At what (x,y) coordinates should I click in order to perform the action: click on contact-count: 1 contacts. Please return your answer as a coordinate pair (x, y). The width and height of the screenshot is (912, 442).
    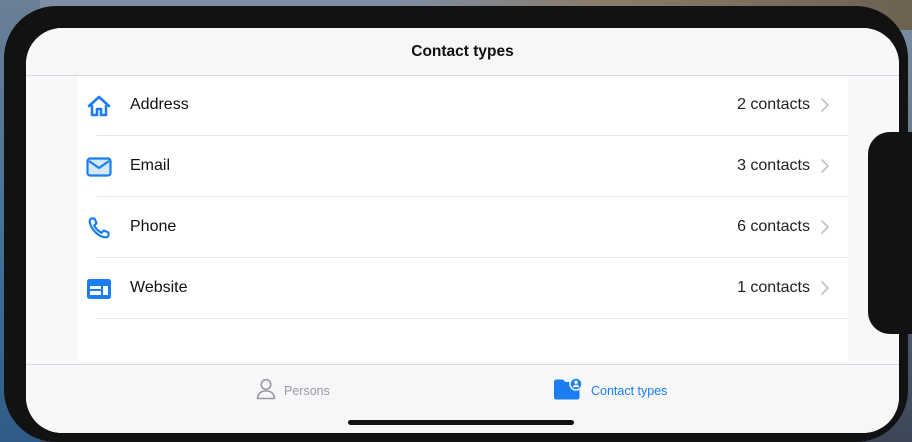
    Looking at the image, I should click on (773, 287).